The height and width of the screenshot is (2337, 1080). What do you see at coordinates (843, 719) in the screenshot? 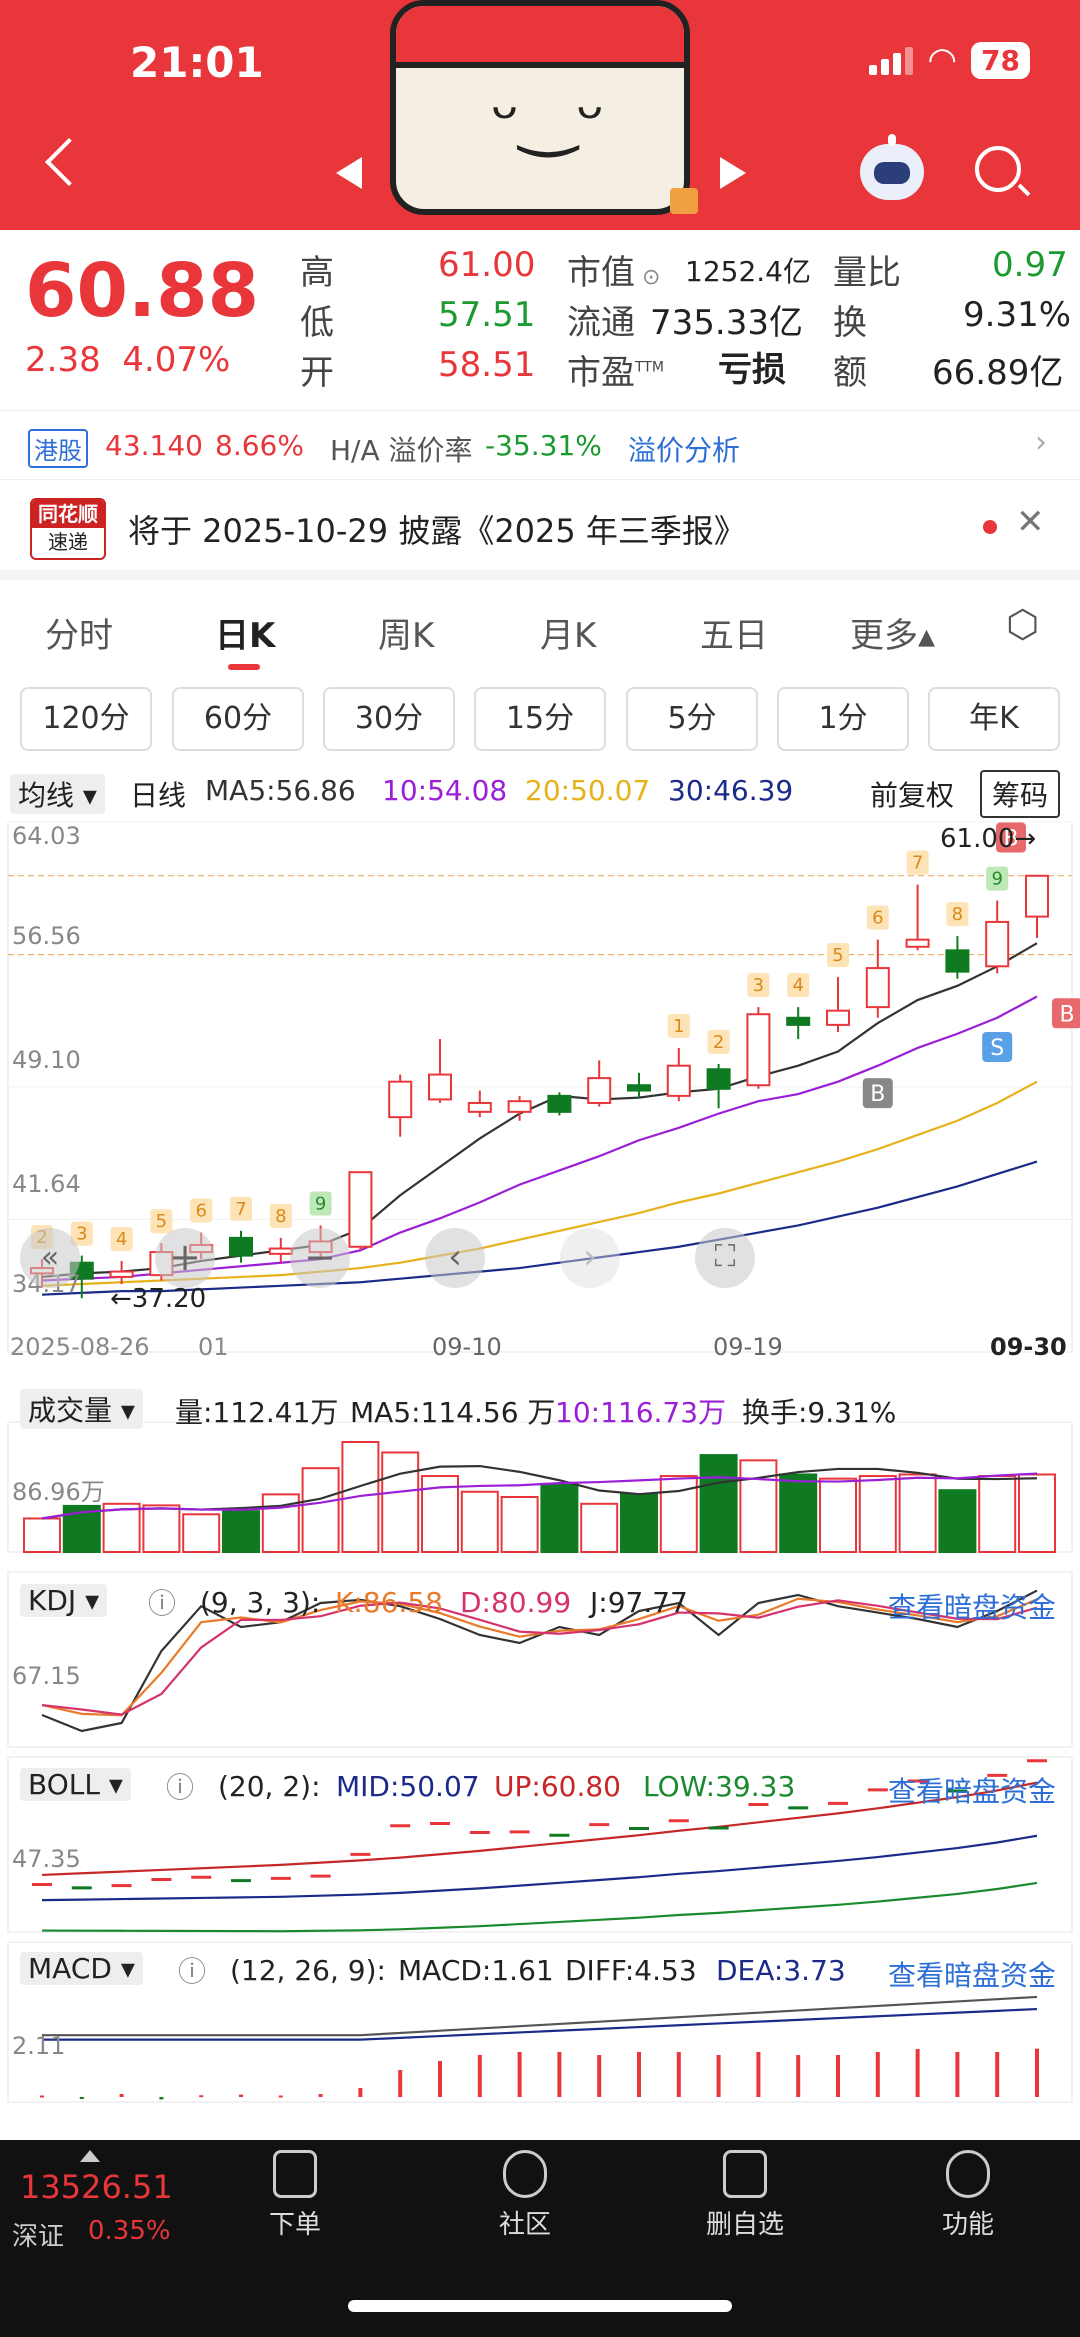
I see `period-1min: 1分` at bounding box center [843, 719].